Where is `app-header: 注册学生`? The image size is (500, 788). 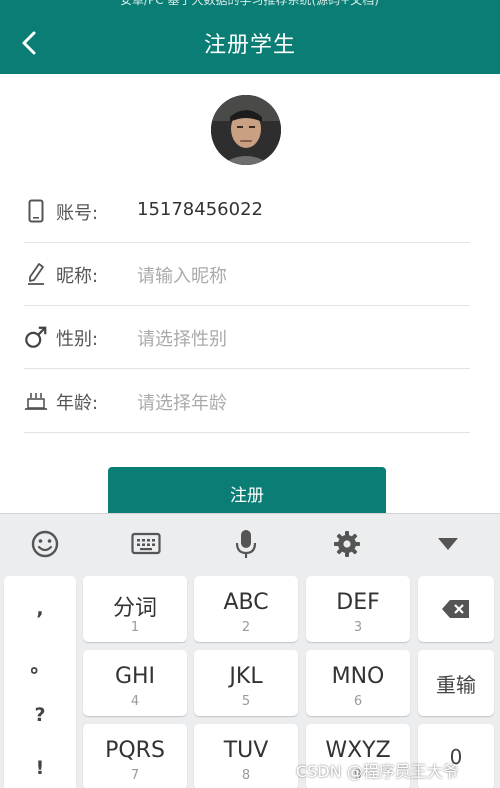
app-header: 注册学生 is located at coordinates (250, 43).